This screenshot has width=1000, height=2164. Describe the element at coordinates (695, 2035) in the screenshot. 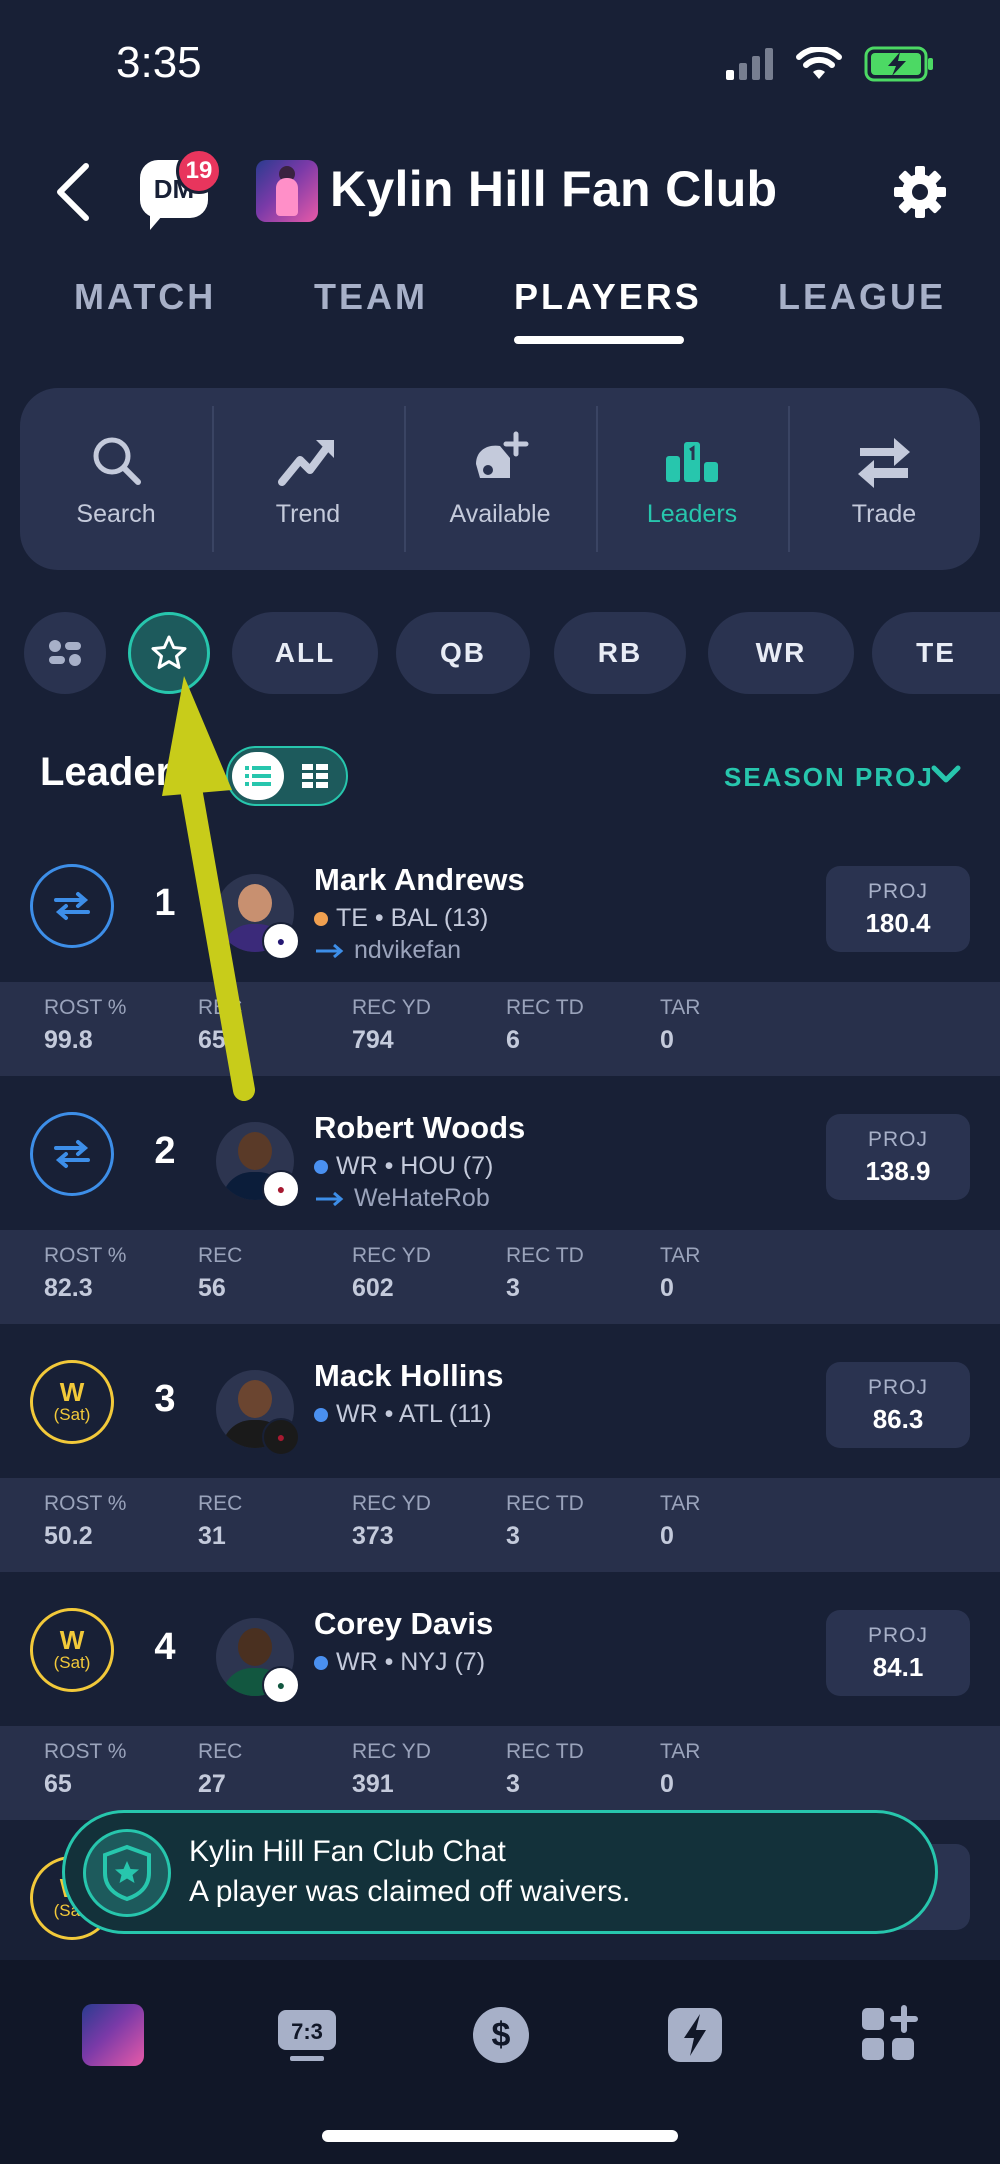

I see `lightning-icon` at that location.